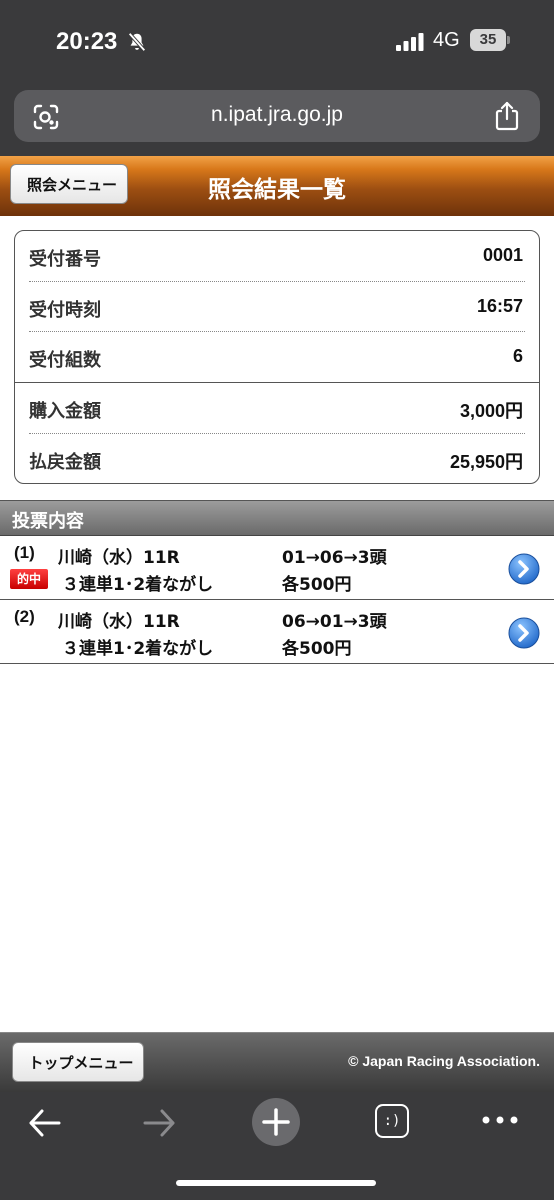  I want to click on home-indicator, so click(276, 1183).